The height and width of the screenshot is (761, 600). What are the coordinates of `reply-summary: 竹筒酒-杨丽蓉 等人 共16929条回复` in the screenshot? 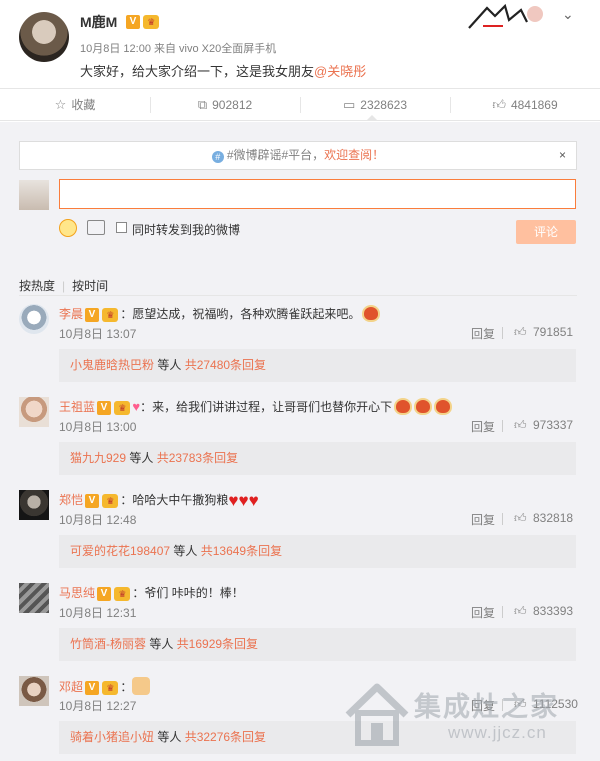 It's located at (317, 644).